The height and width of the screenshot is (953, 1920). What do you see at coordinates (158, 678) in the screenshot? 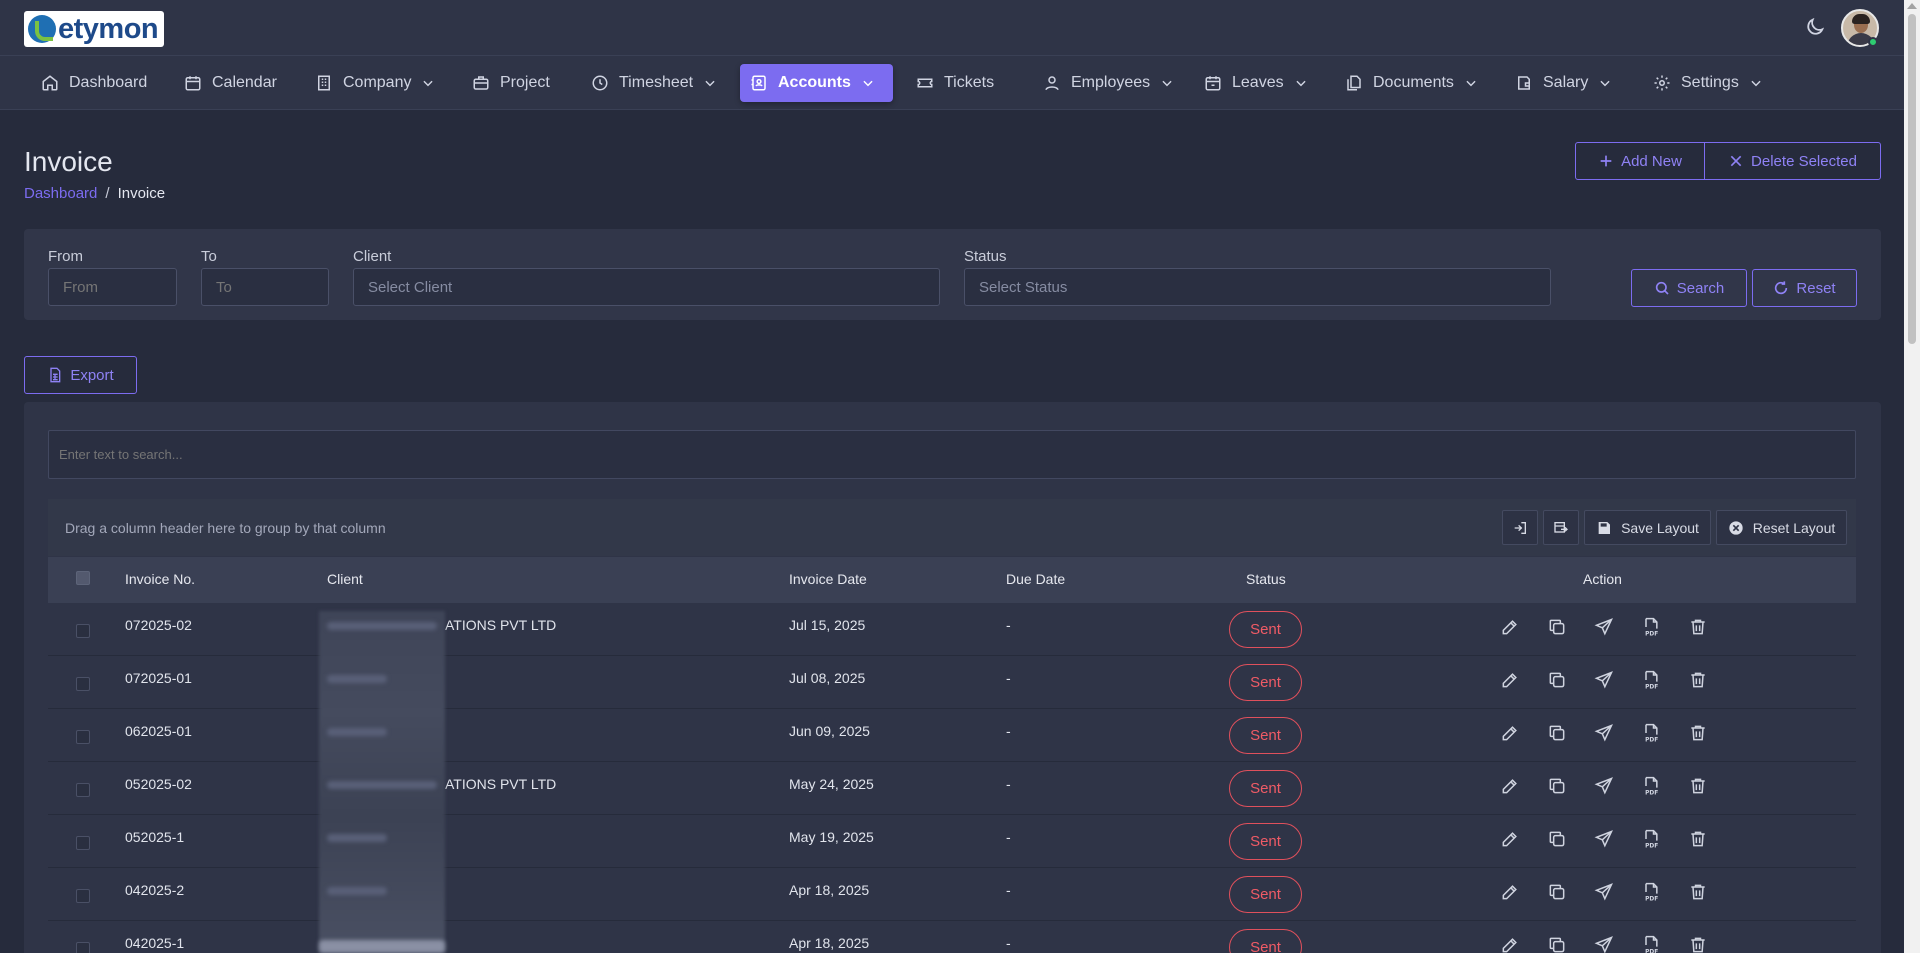
I see `invoice-number: 072025-01` at bounding box center [158, 678].